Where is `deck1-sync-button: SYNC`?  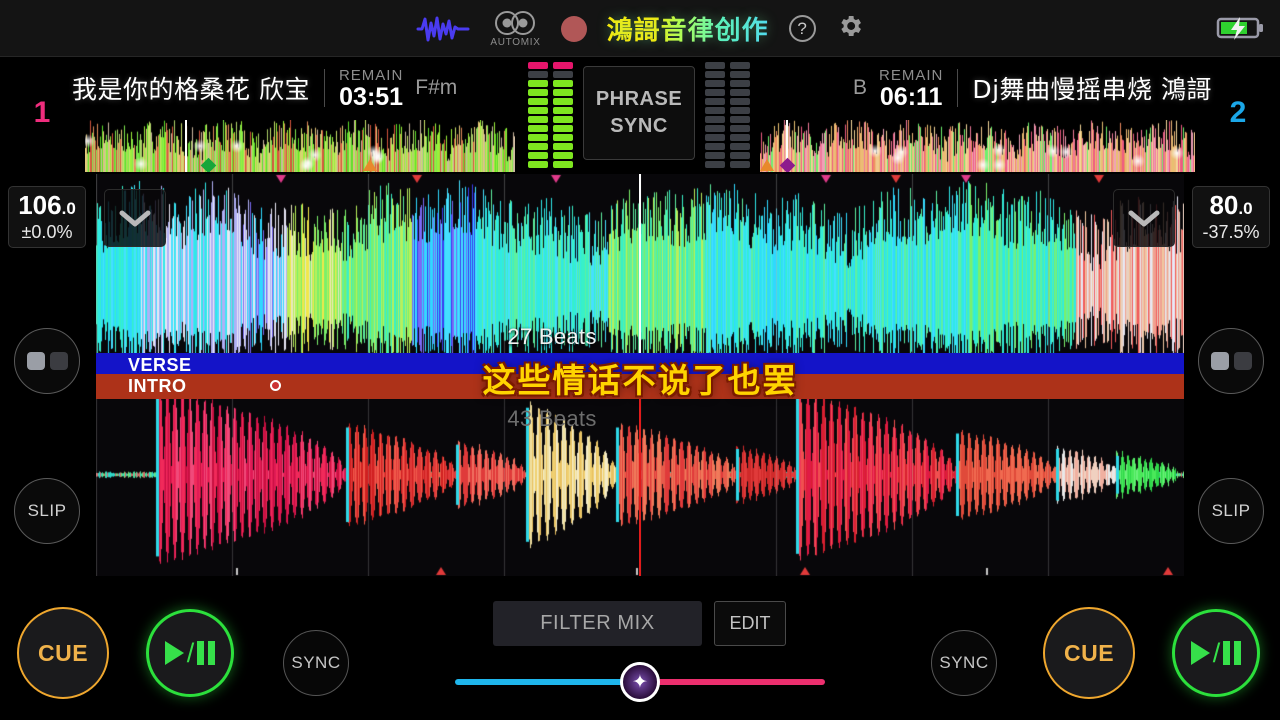
deck1-sync-button: SYNC is located at coordinates (316, 663).